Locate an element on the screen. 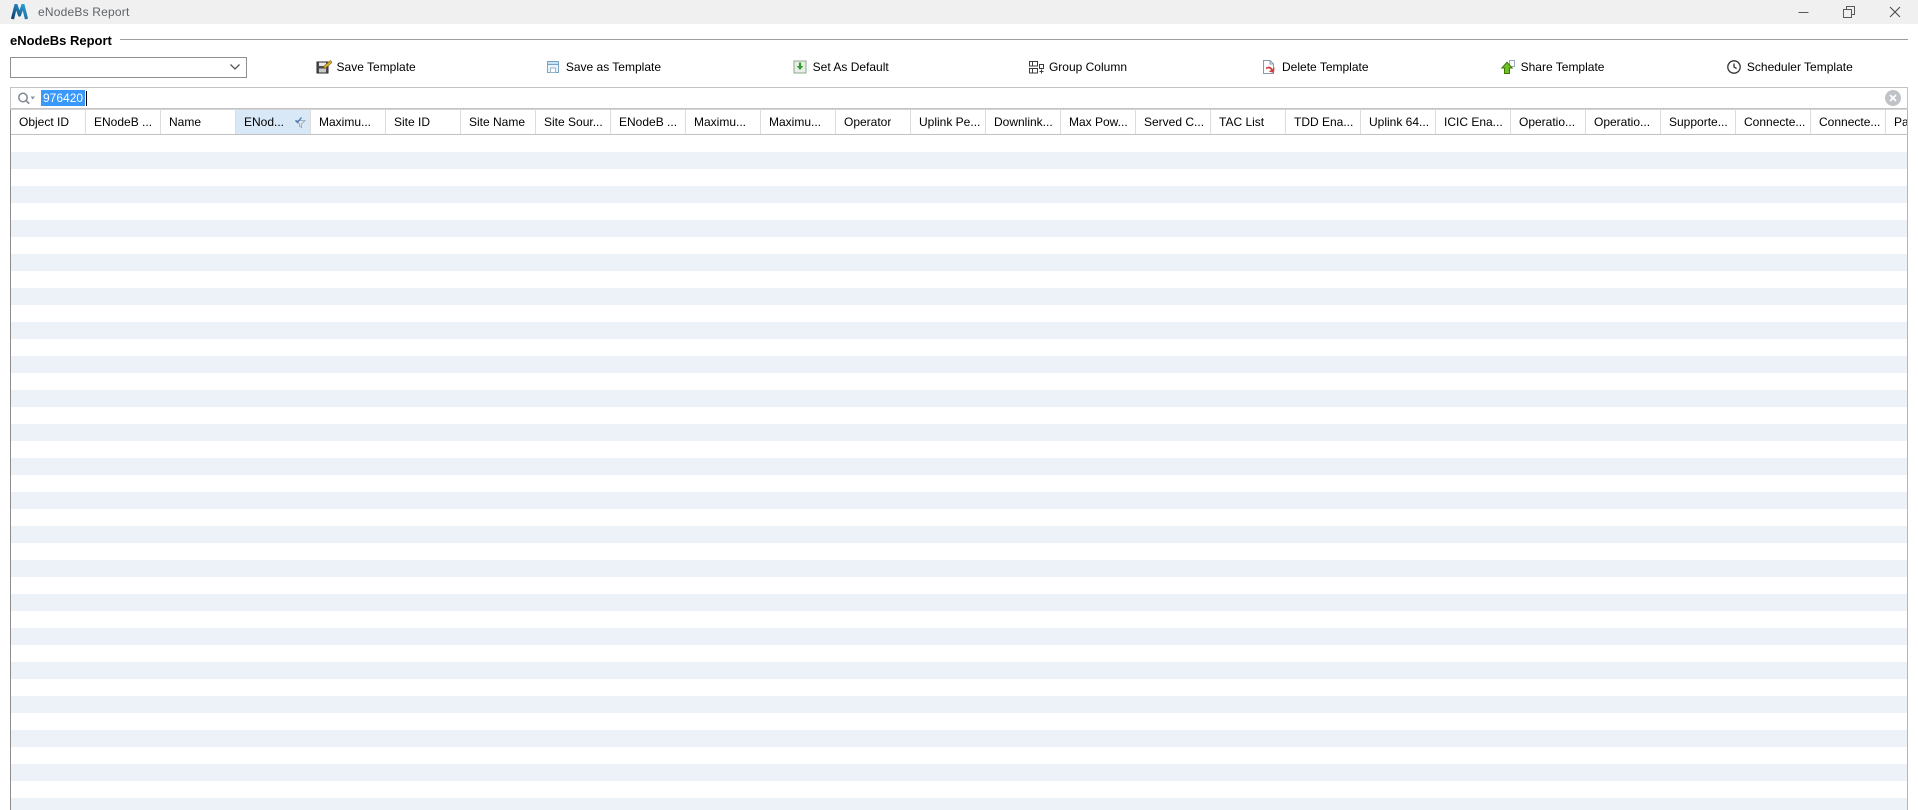  column-header-label: TAC List is located at coordinates (1242, 122).